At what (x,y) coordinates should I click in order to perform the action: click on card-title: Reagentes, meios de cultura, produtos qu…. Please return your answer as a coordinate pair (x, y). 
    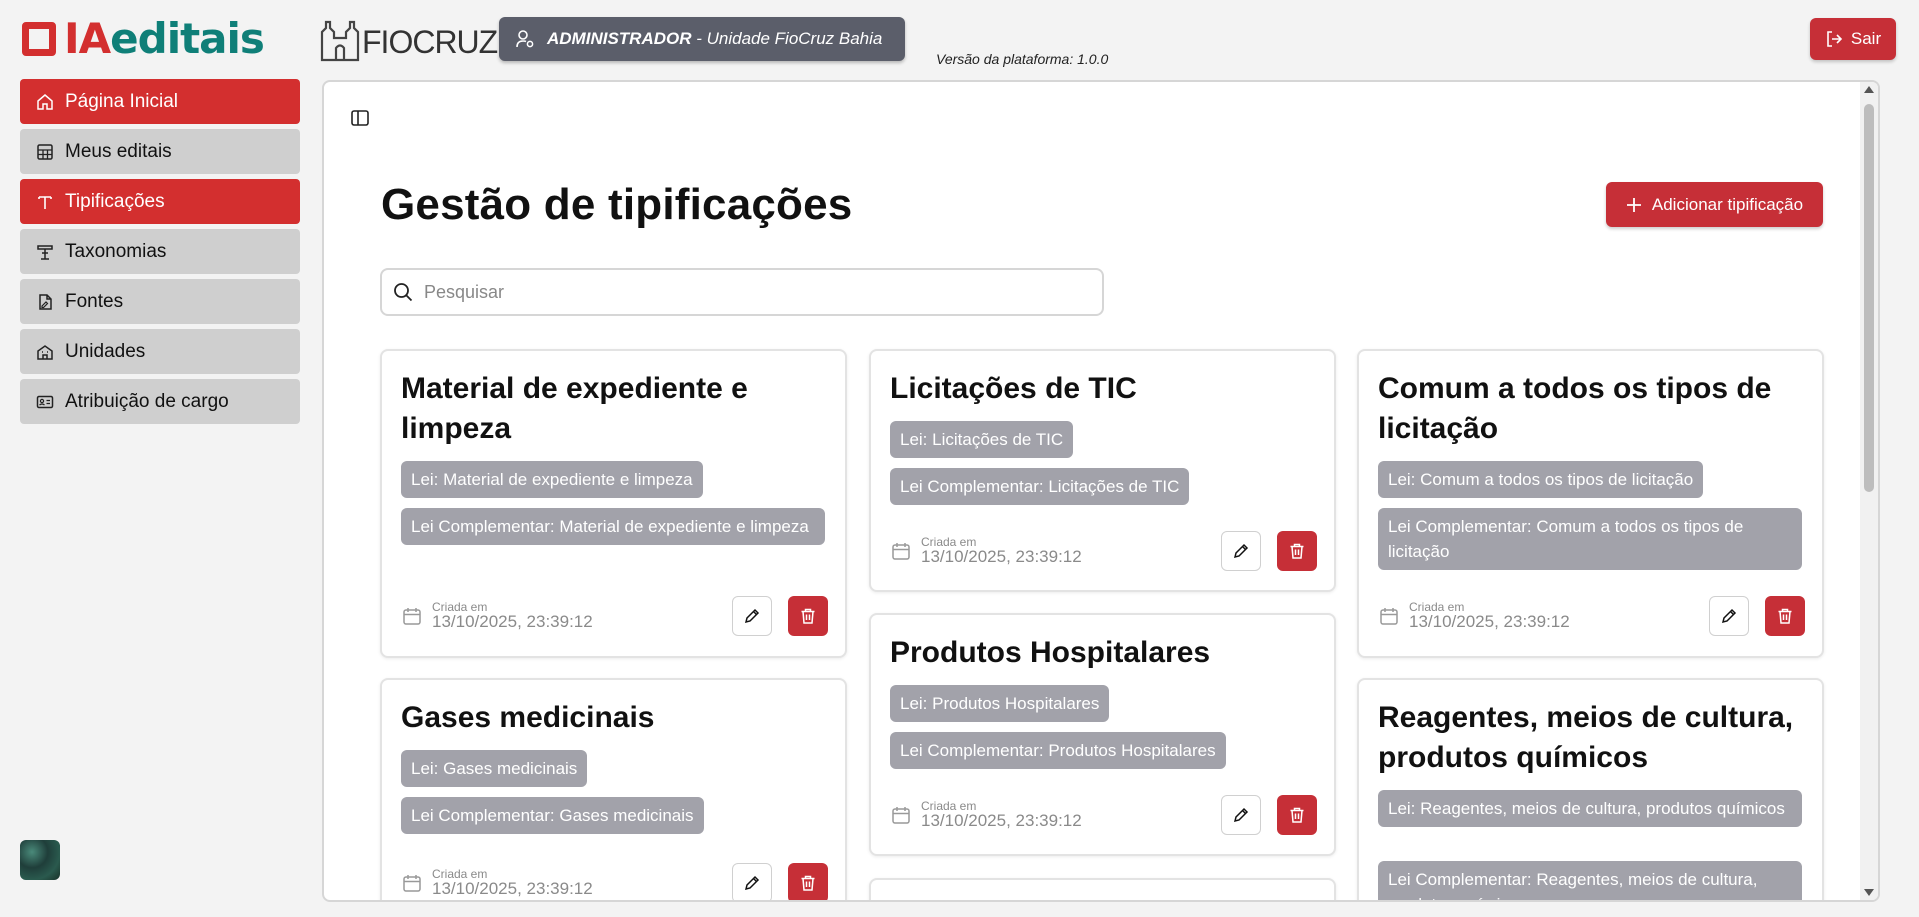
    Looking at the image, I should click on (1586, 737).